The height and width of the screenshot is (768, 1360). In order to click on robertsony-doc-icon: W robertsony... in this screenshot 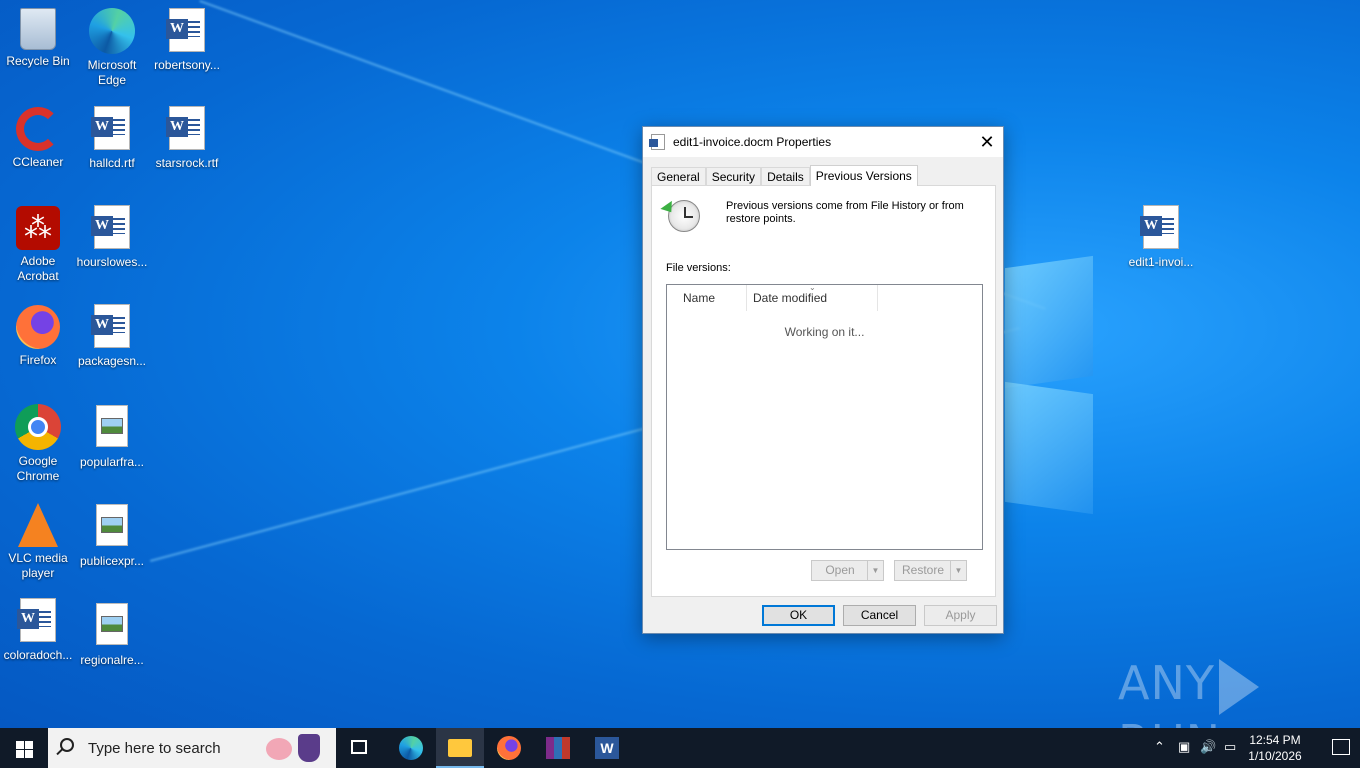, I will do `click(187, 40)`.